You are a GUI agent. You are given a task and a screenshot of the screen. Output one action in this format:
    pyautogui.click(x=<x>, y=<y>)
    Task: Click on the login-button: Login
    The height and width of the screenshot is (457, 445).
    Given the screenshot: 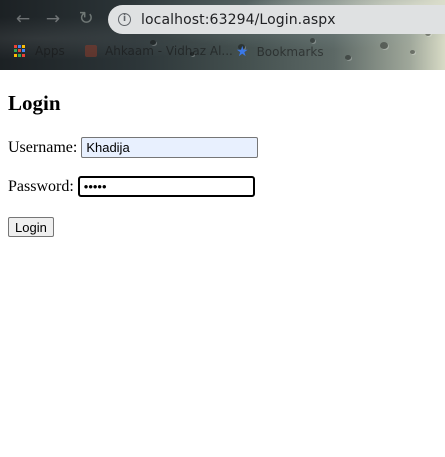 What is the action you would take?
    pyautogui.click(x=31, y=227)
    